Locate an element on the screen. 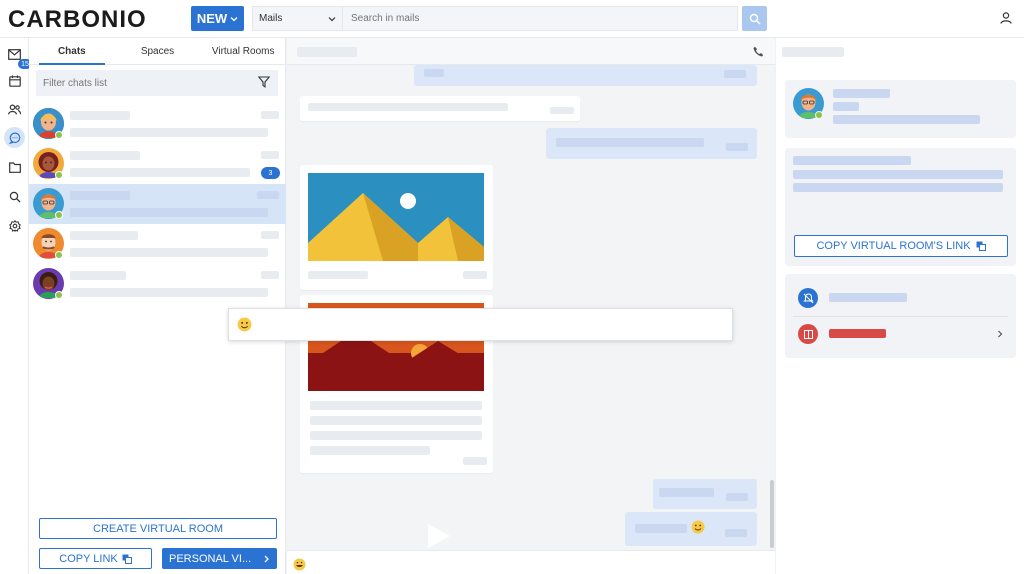 The height and width of the screenshot is (574, 1024). rail-contacts is located at coordinates (14, 109).